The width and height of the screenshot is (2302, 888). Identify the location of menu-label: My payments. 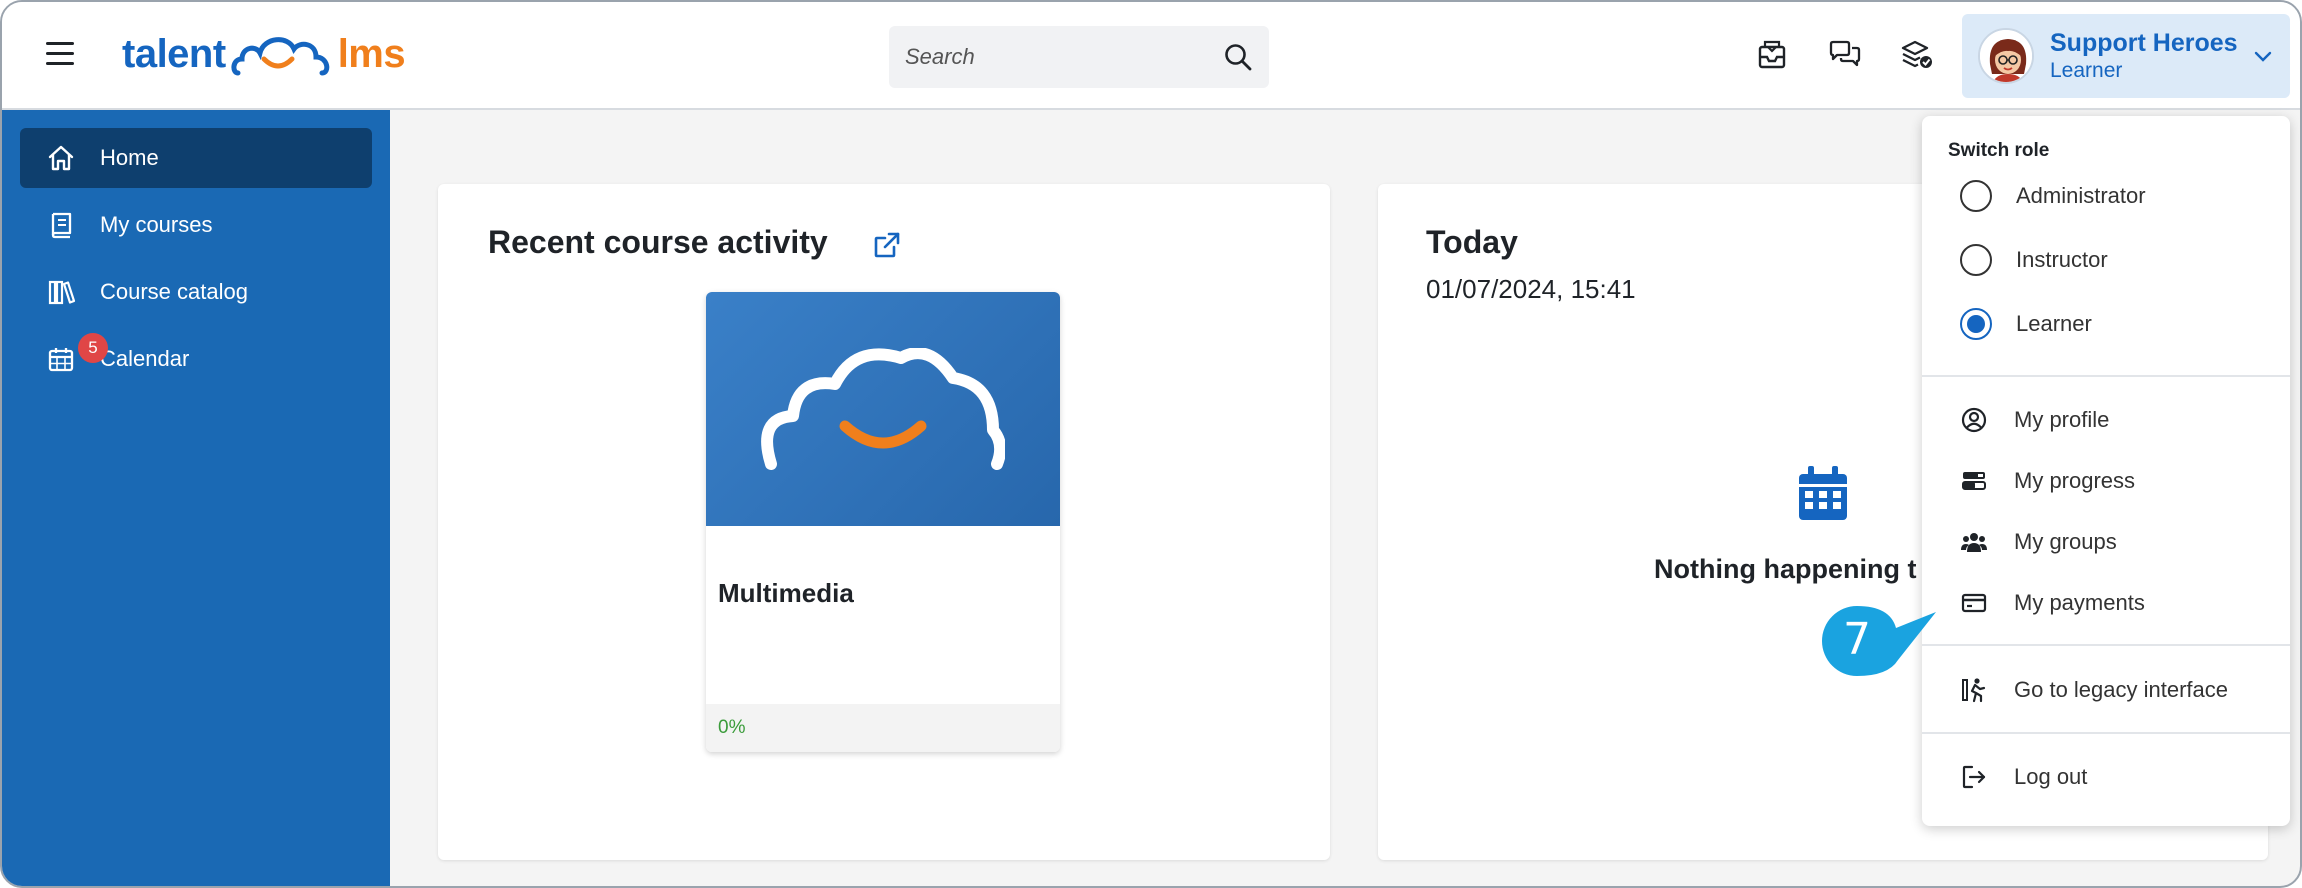
(2079, 602).